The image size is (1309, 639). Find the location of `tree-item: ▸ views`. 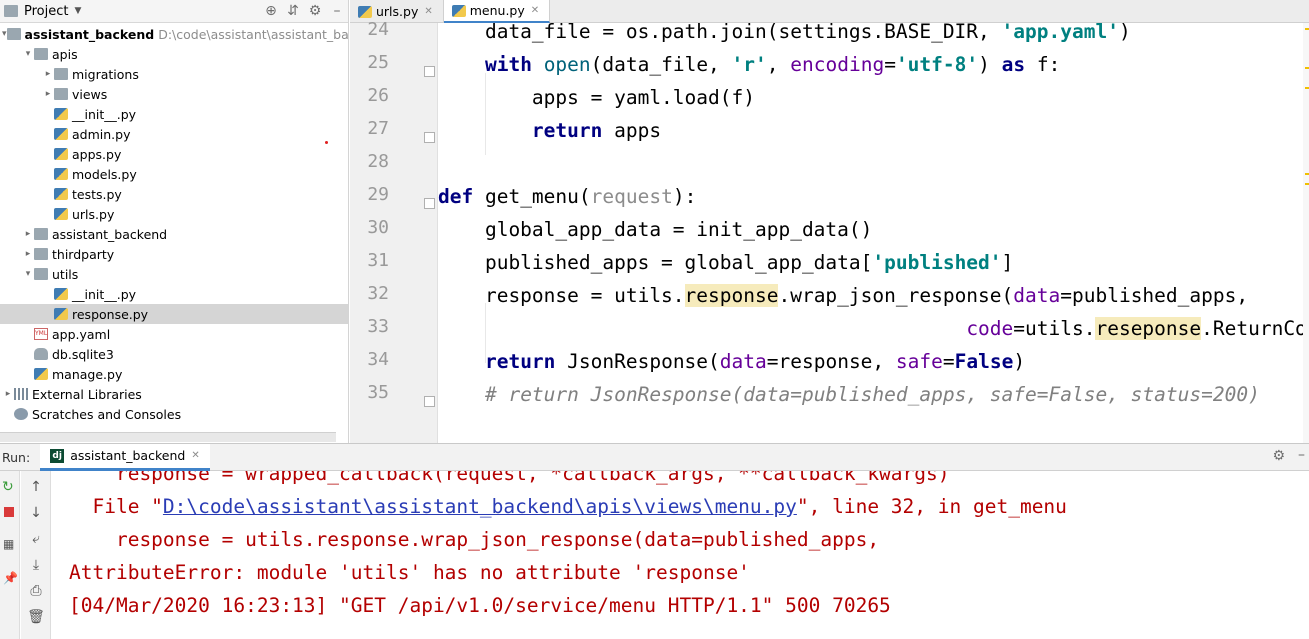

tree-item: ▸ views is located at coordinates (174, 94).